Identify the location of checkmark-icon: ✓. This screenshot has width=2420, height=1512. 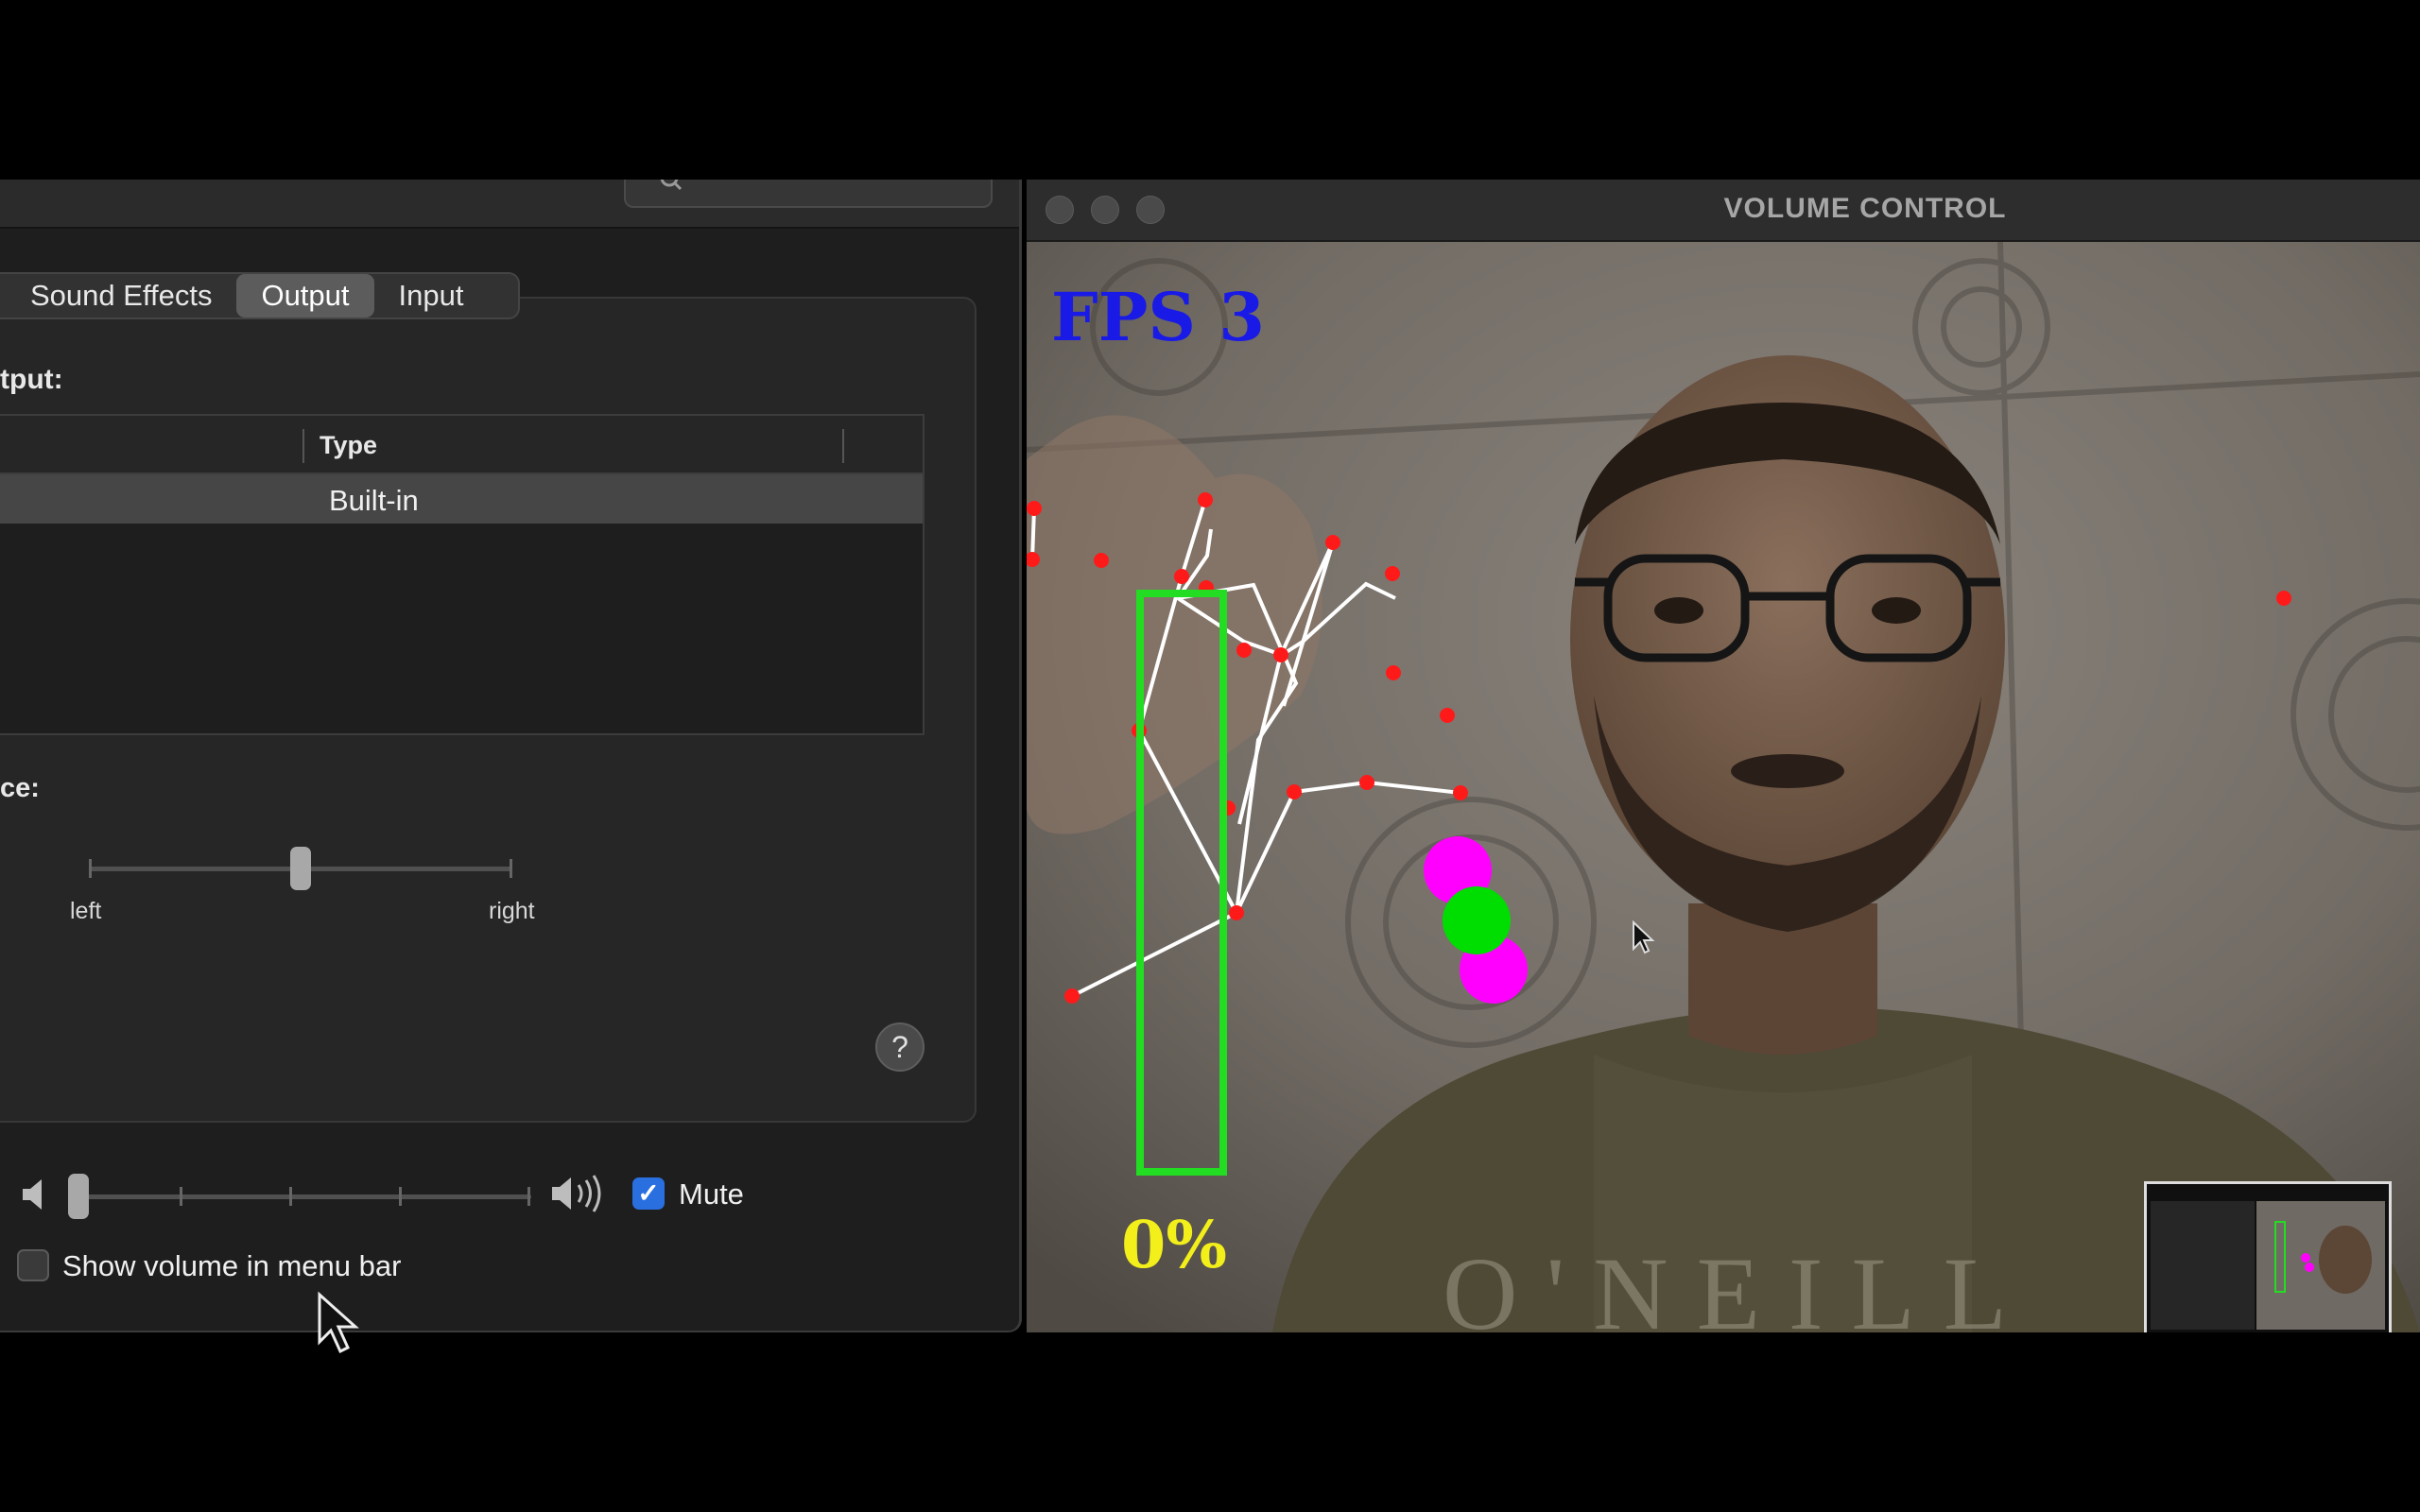
(648, 1193).